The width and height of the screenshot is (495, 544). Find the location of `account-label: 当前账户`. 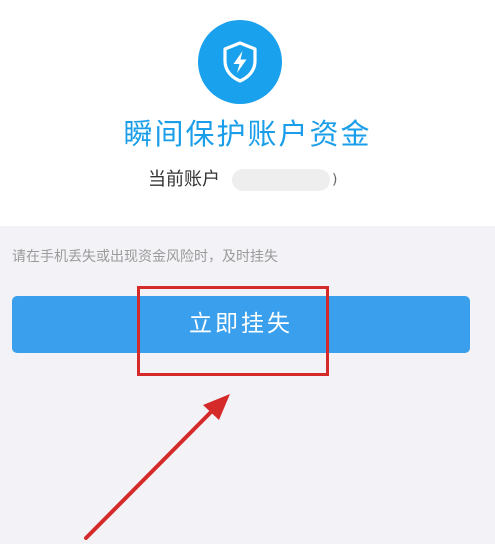

account-label: 当前账户 is located at coordinates (184, 179).